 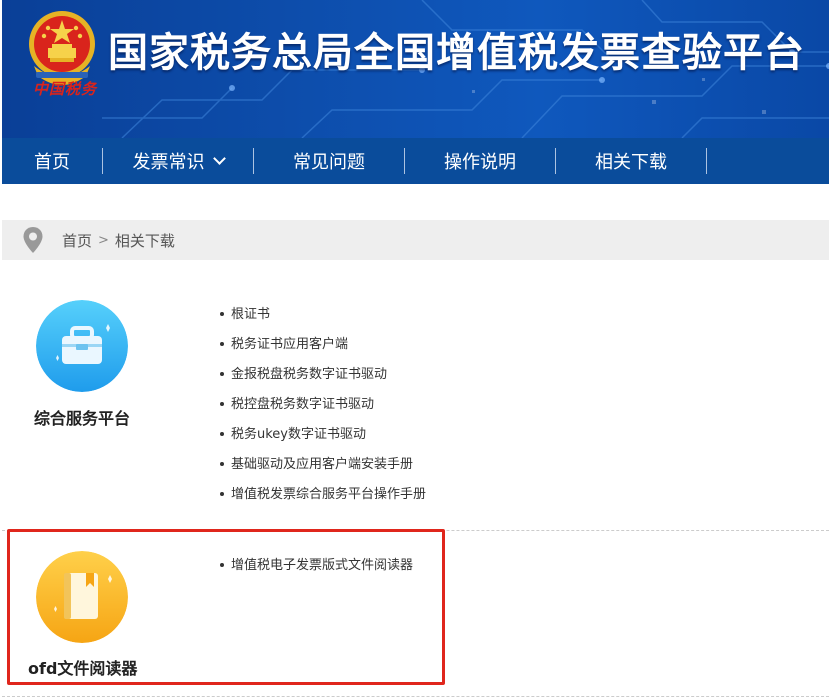 I want to click on download-link: 金报税盘税务数字证书驱动, so click(x=309, y=374).